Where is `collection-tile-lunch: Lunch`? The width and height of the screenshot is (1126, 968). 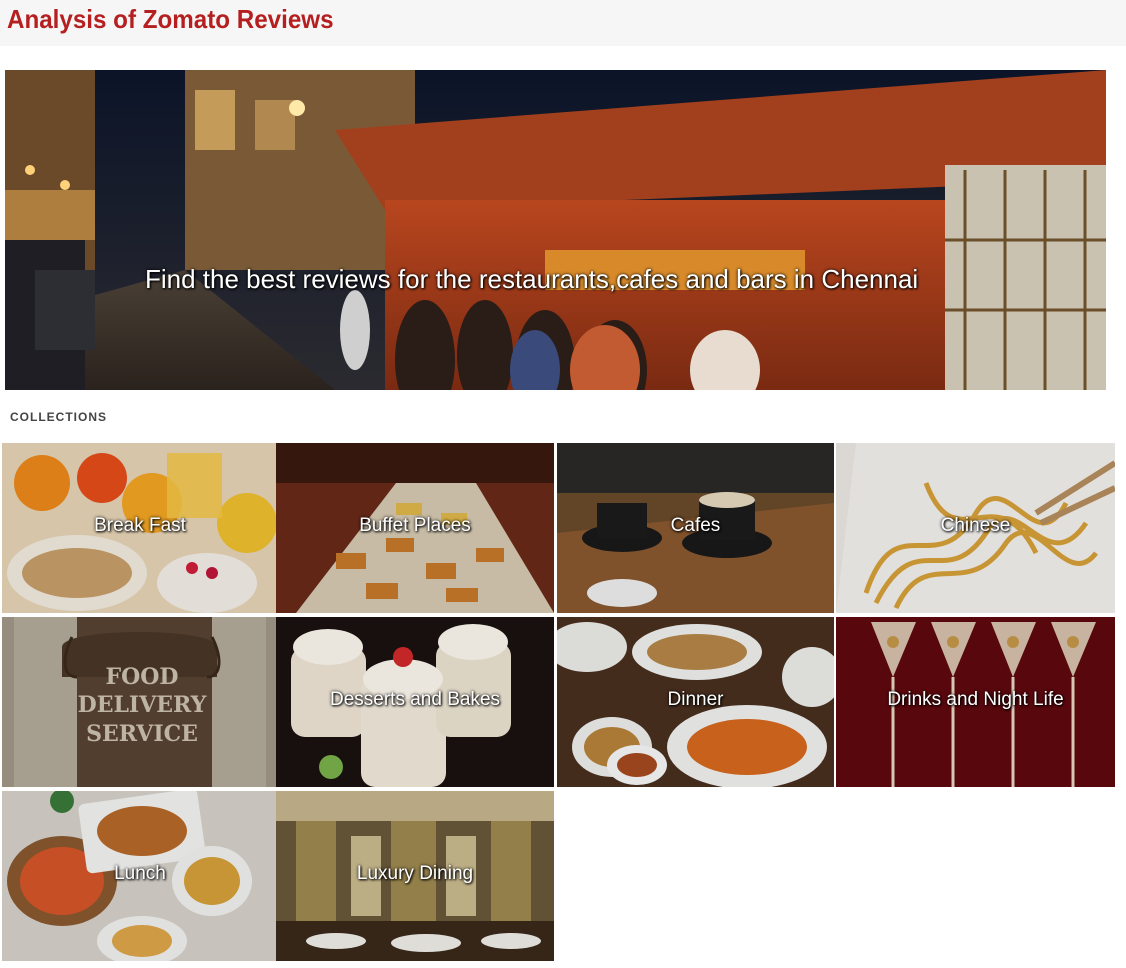
collection-tile-lunch: Lunch is located at coordinates (140, 876).